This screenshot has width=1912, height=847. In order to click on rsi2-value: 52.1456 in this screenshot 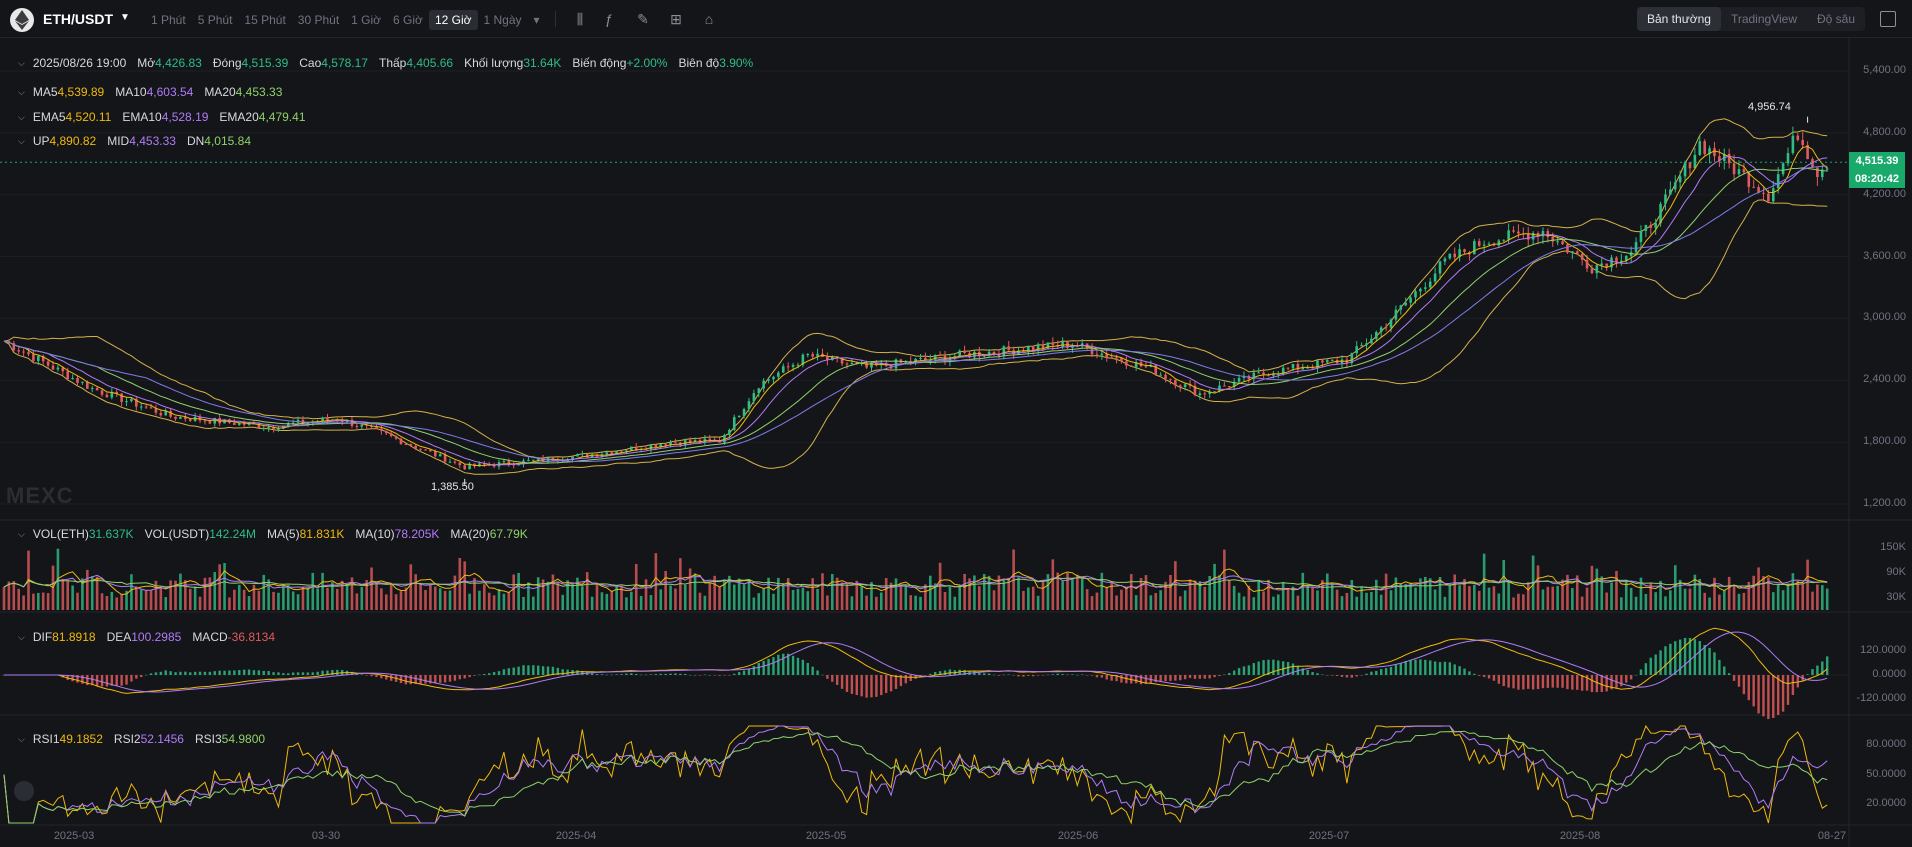, I will do `click(162, 739)`.